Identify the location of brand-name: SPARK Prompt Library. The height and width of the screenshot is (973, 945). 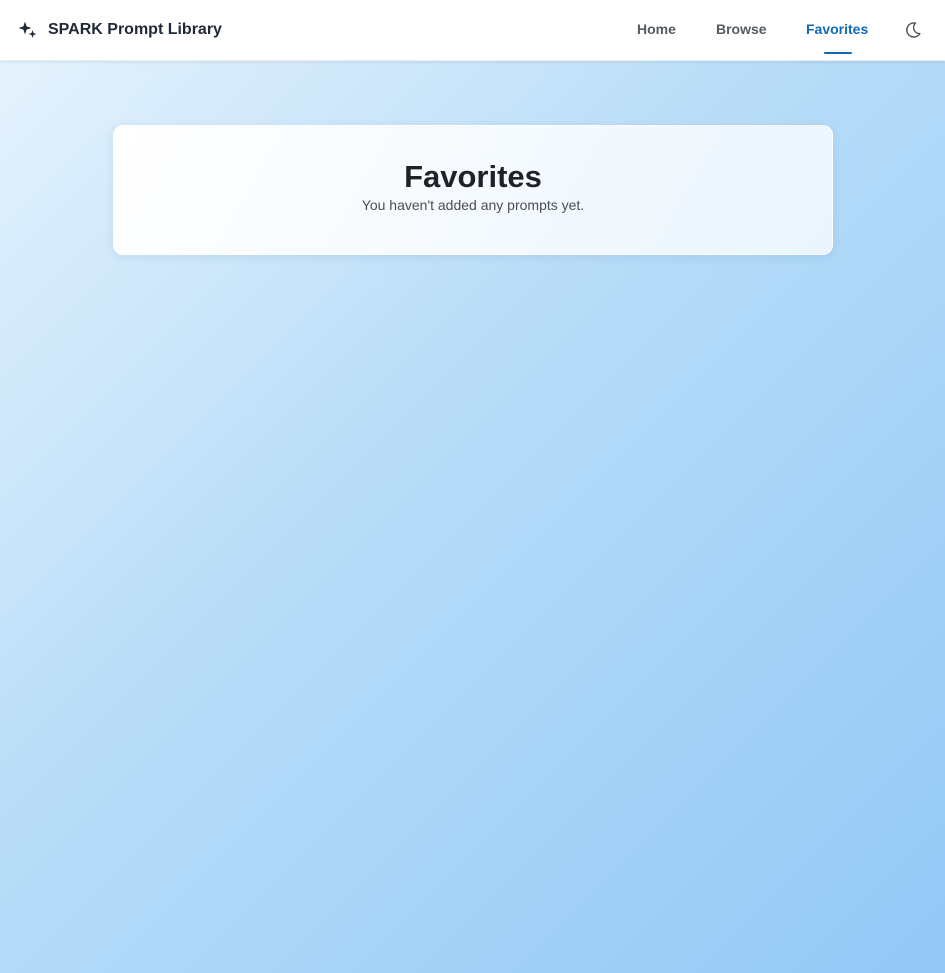
(135, 29).